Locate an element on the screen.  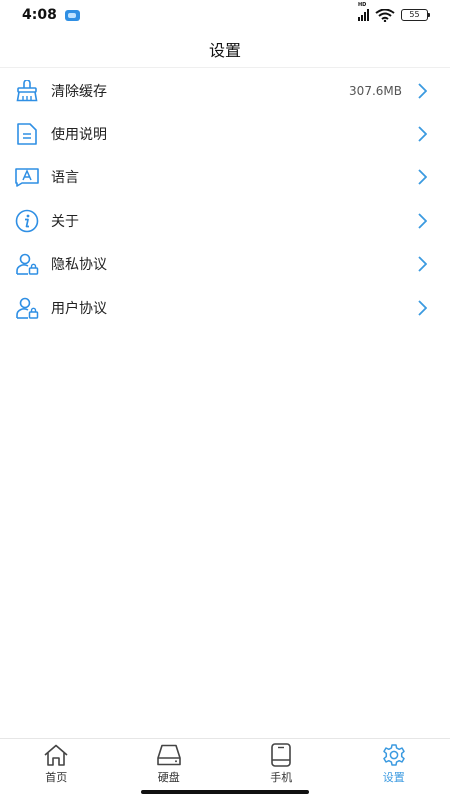
settings-item-privacy-policy: 隐私协议 is located at coordinates (225, 264).